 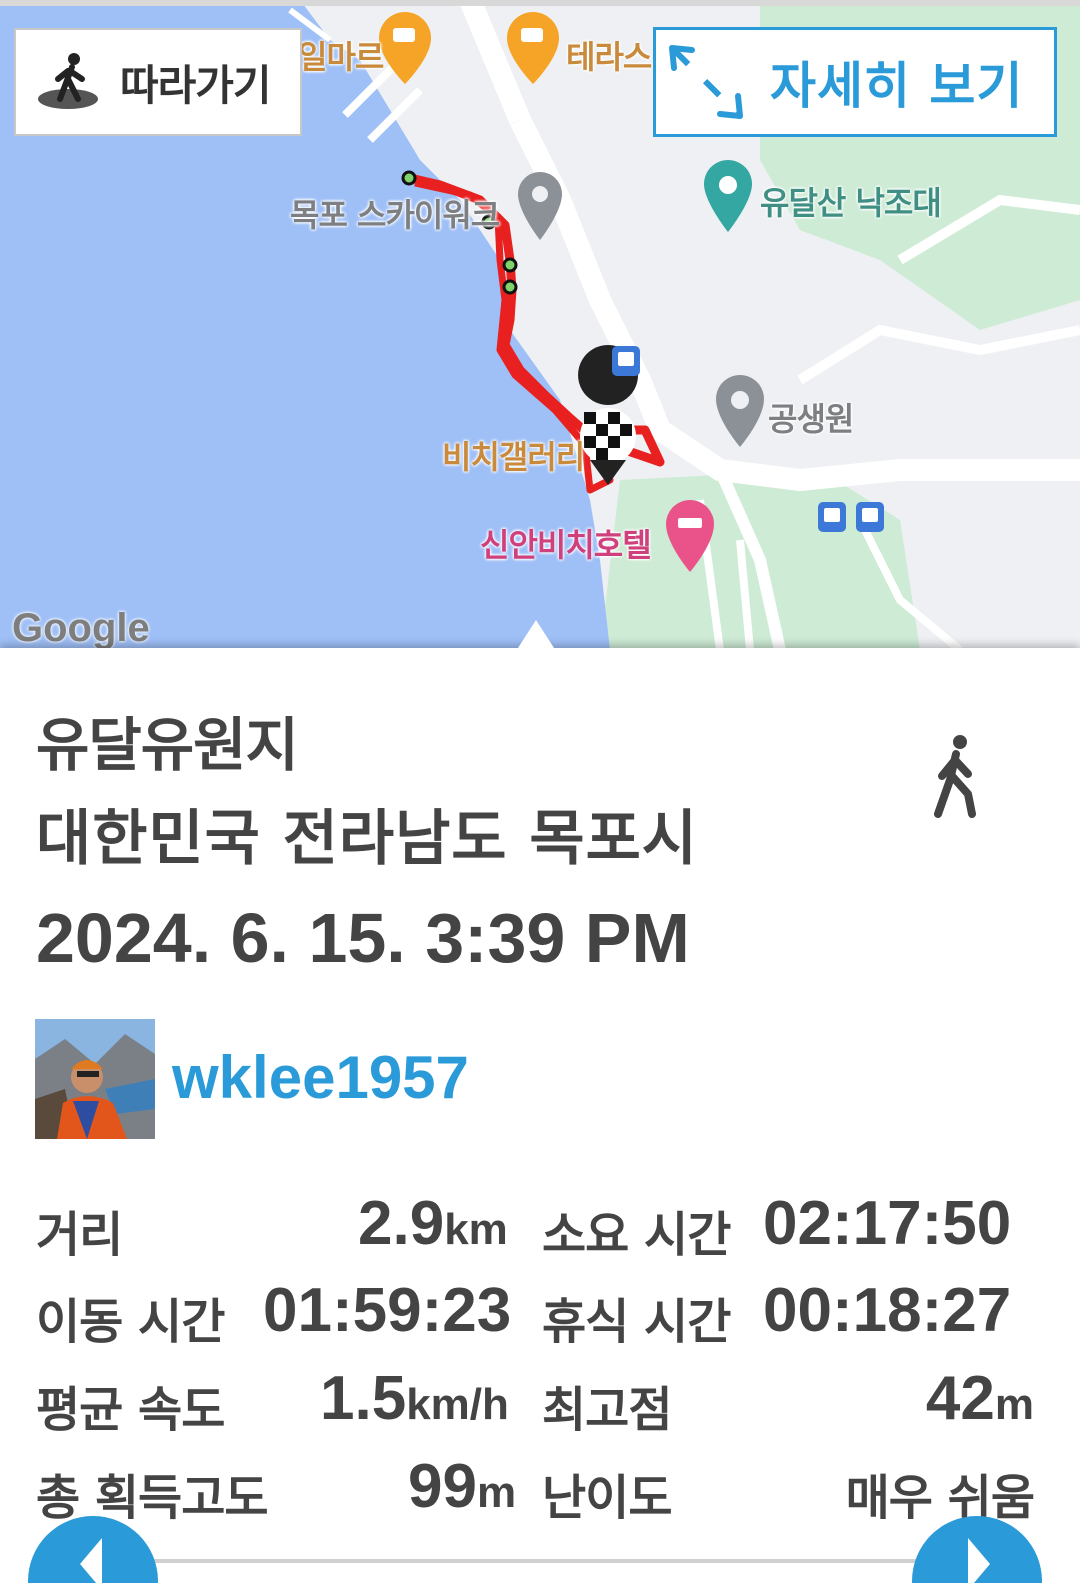 I want to click on stat-value-distance: 2.9km, so click(x=433, y=1223).